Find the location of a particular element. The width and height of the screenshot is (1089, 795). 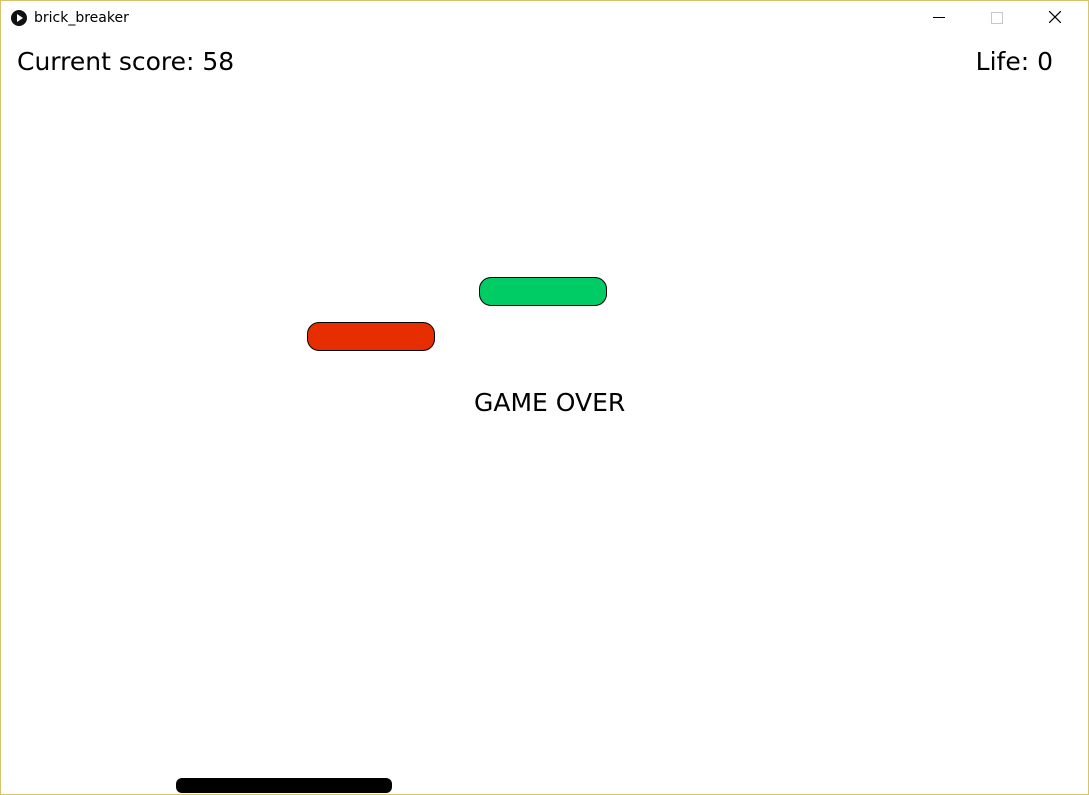

maximize-button is located at coordinates (997, 18).